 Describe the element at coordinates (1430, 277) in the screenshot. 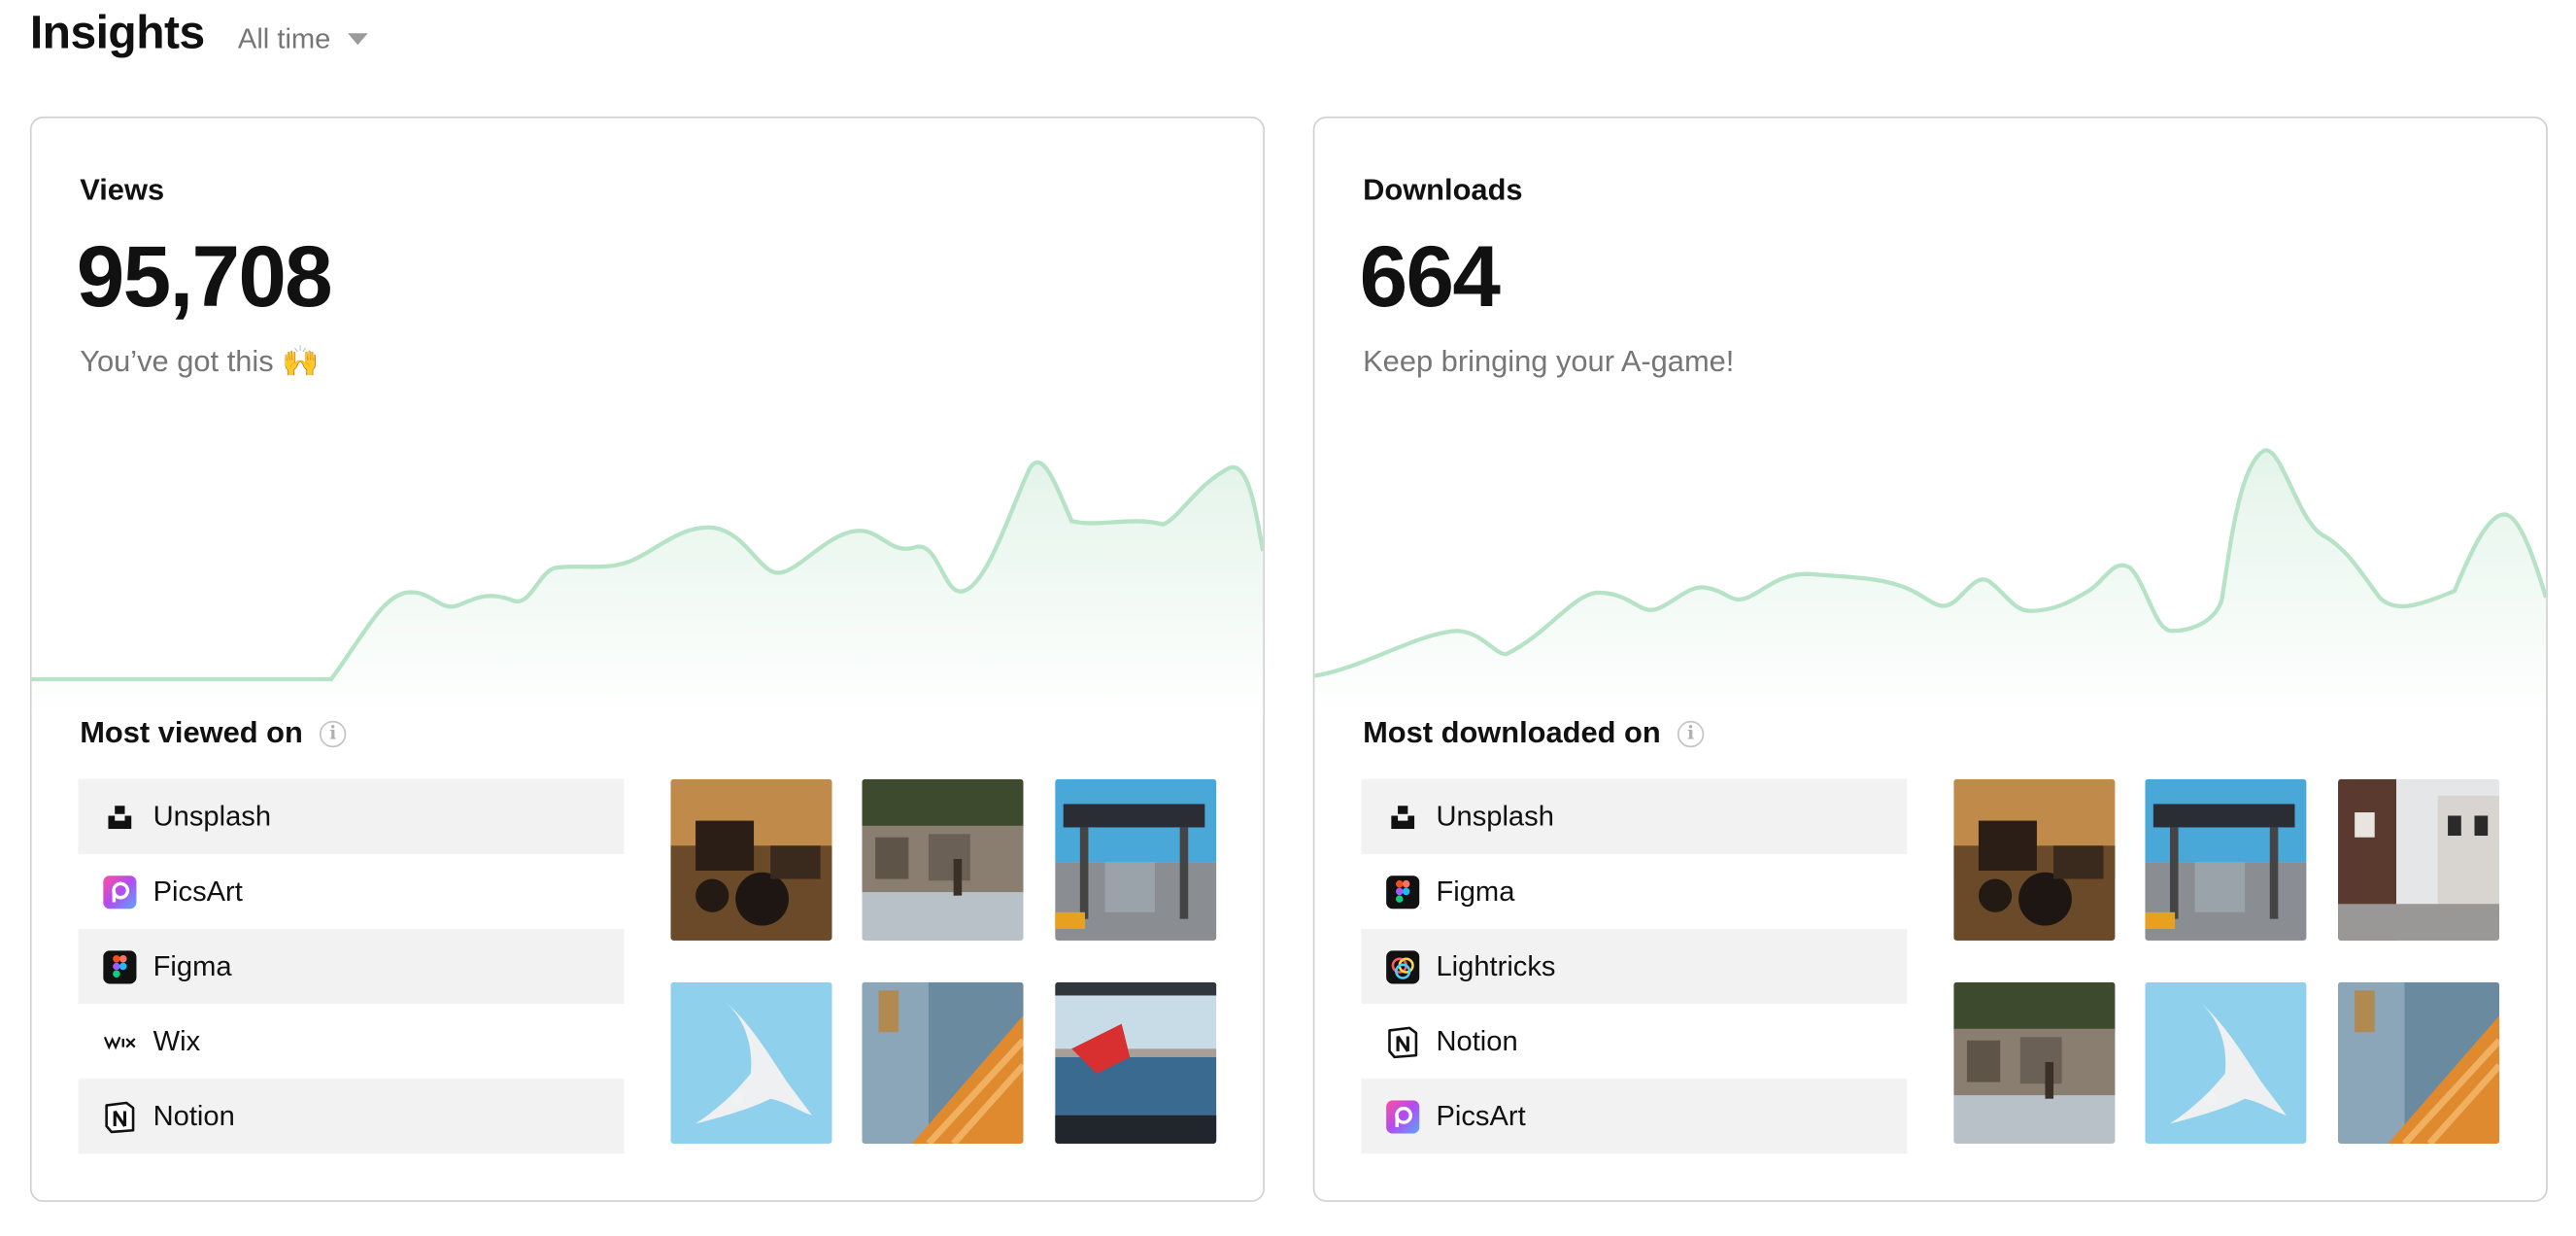

I see `downloads-value: 664` at that location.